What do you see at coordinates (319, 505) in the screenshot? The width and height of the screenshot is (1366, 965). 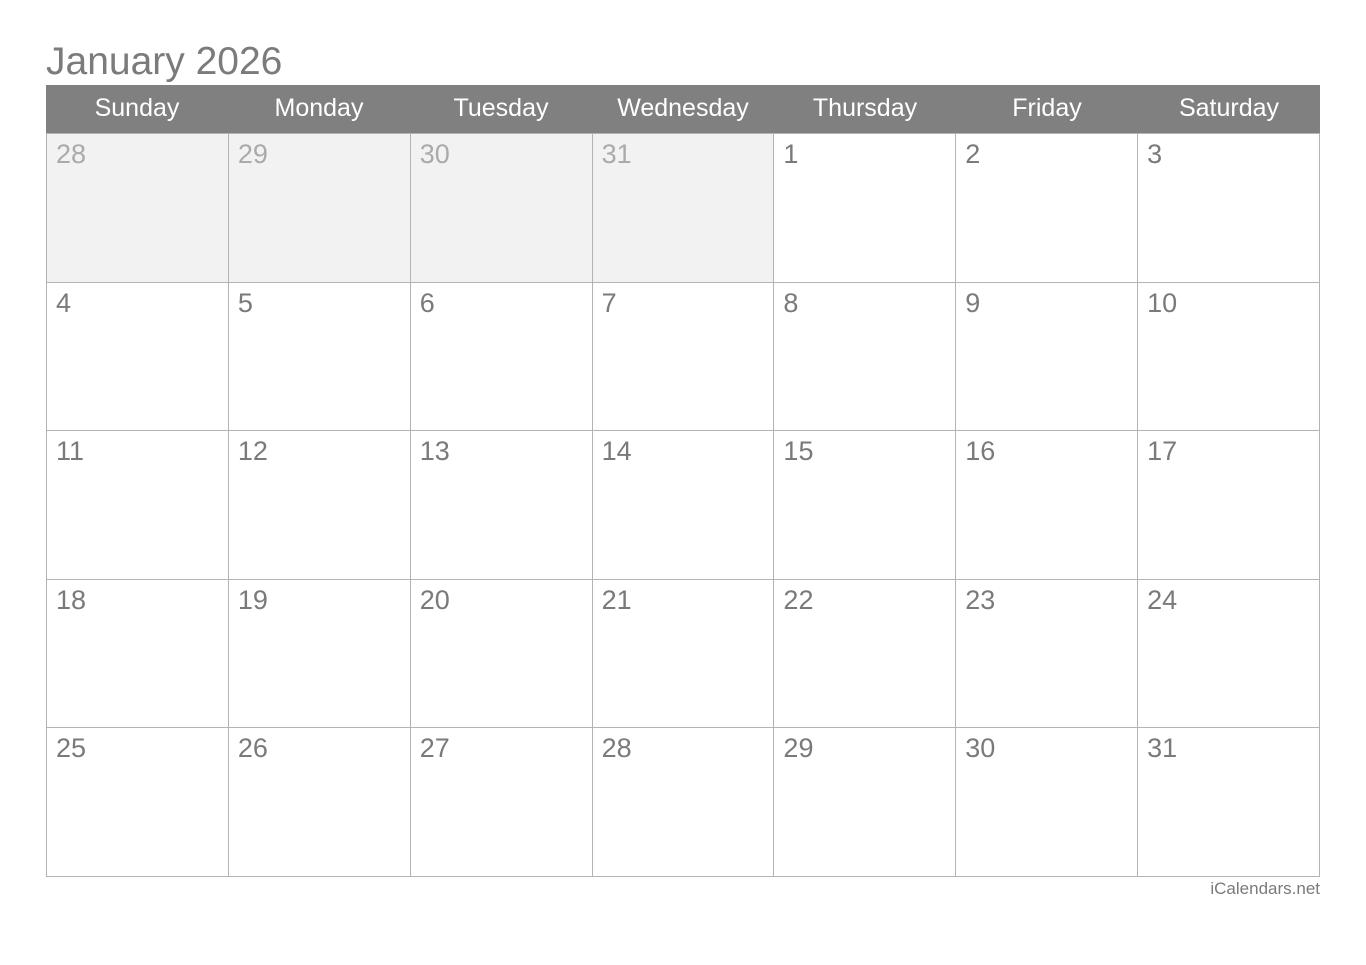 I see `day-cell: 12` at bounding box center [319, 505].